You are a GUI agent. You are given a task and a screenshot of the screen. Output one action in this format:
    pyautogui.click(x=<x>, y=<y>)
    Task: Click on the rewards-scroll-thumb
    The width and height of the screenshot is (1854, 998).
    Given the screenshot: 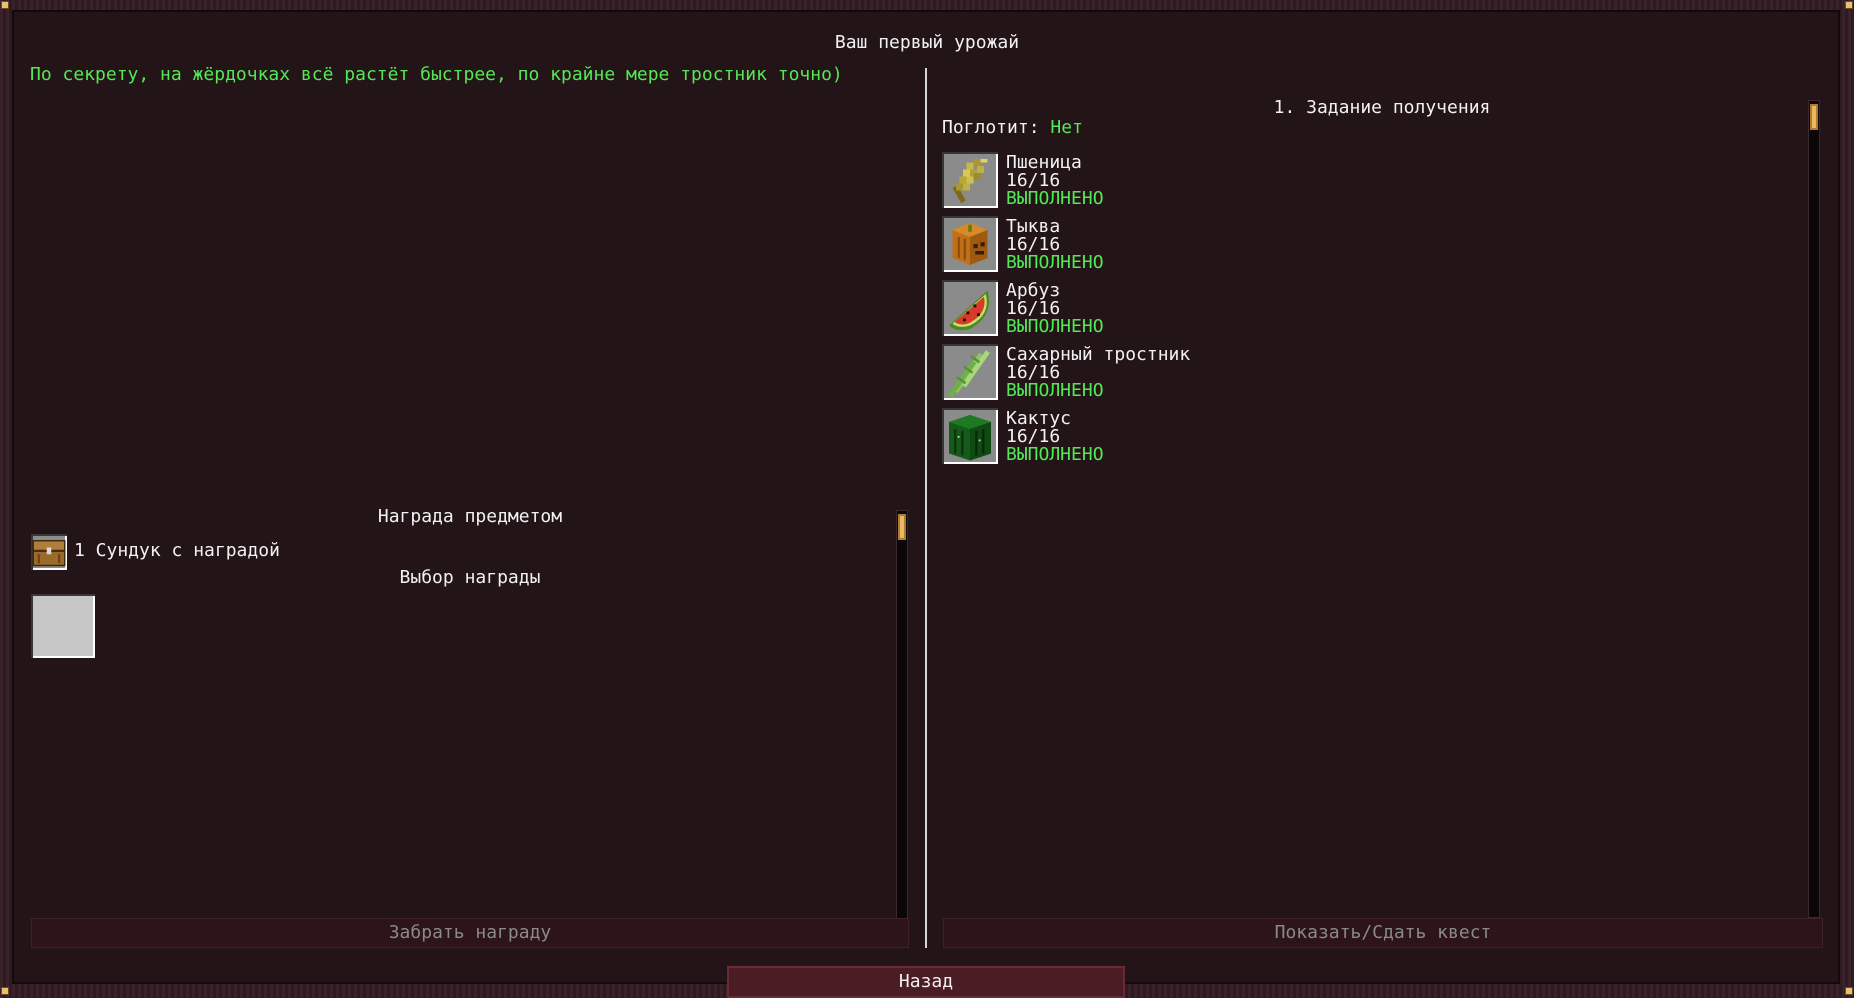 What is the action you would take?
    pyautogui.click(x=902, y=527)
    